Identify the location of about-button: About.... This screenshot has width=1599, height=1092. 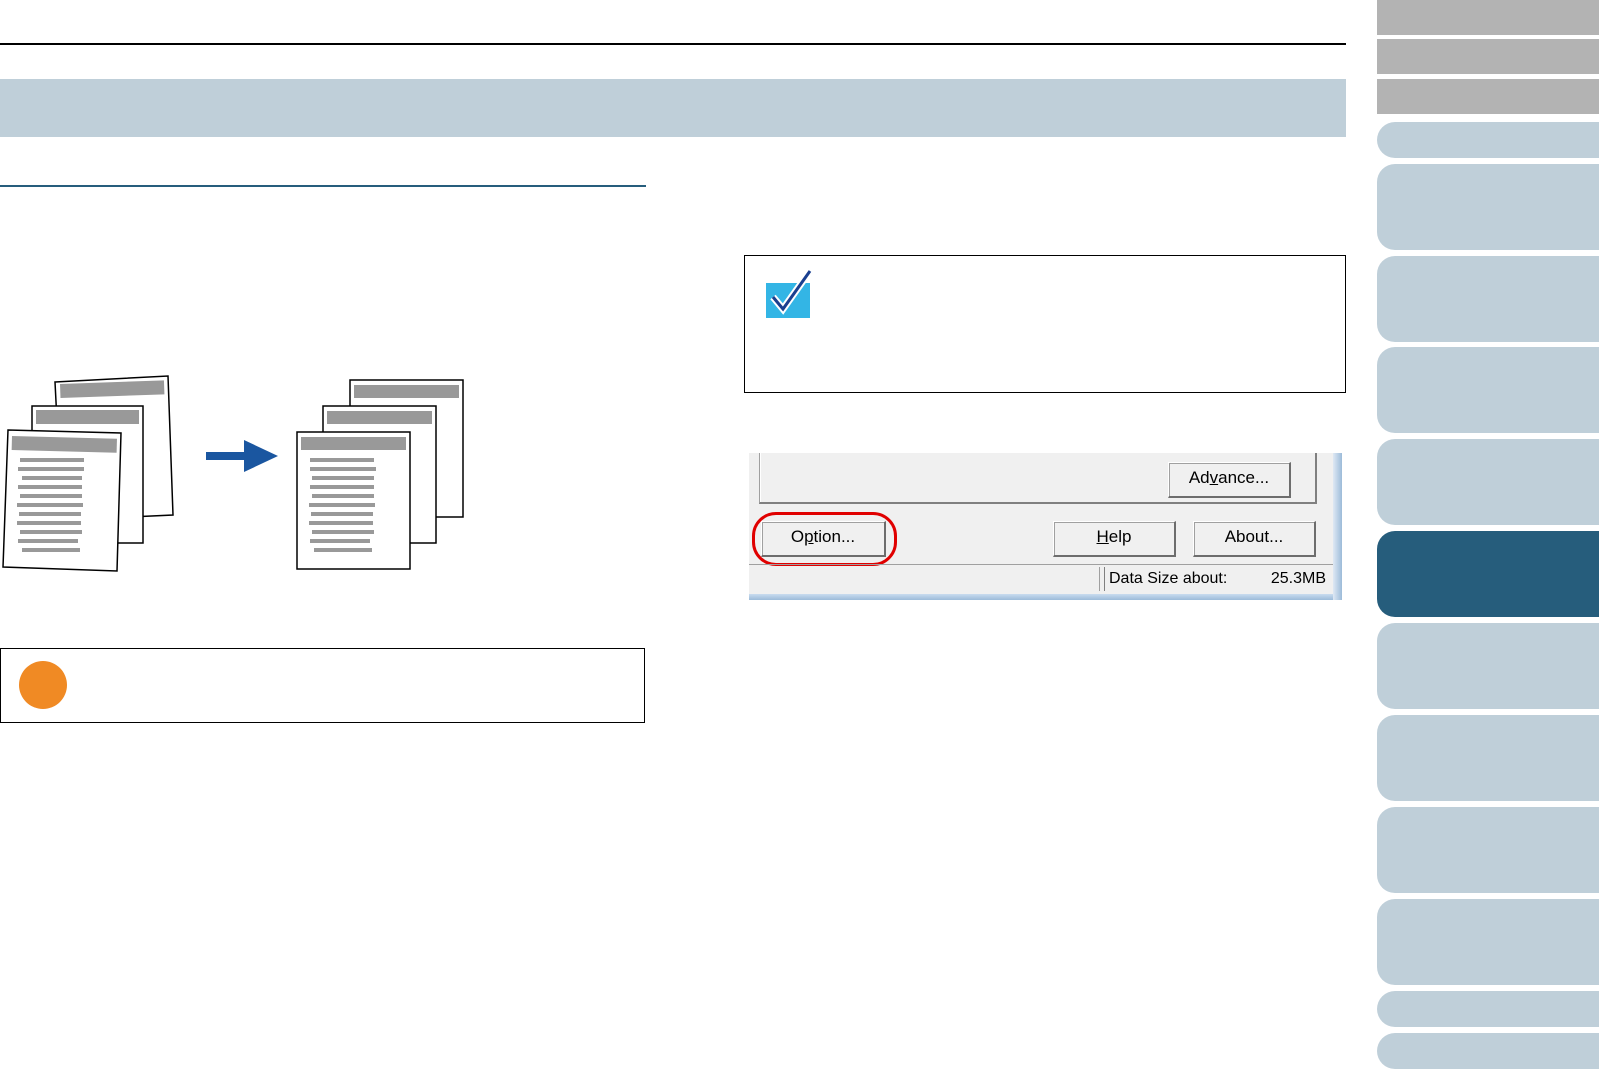
(1254, 539).